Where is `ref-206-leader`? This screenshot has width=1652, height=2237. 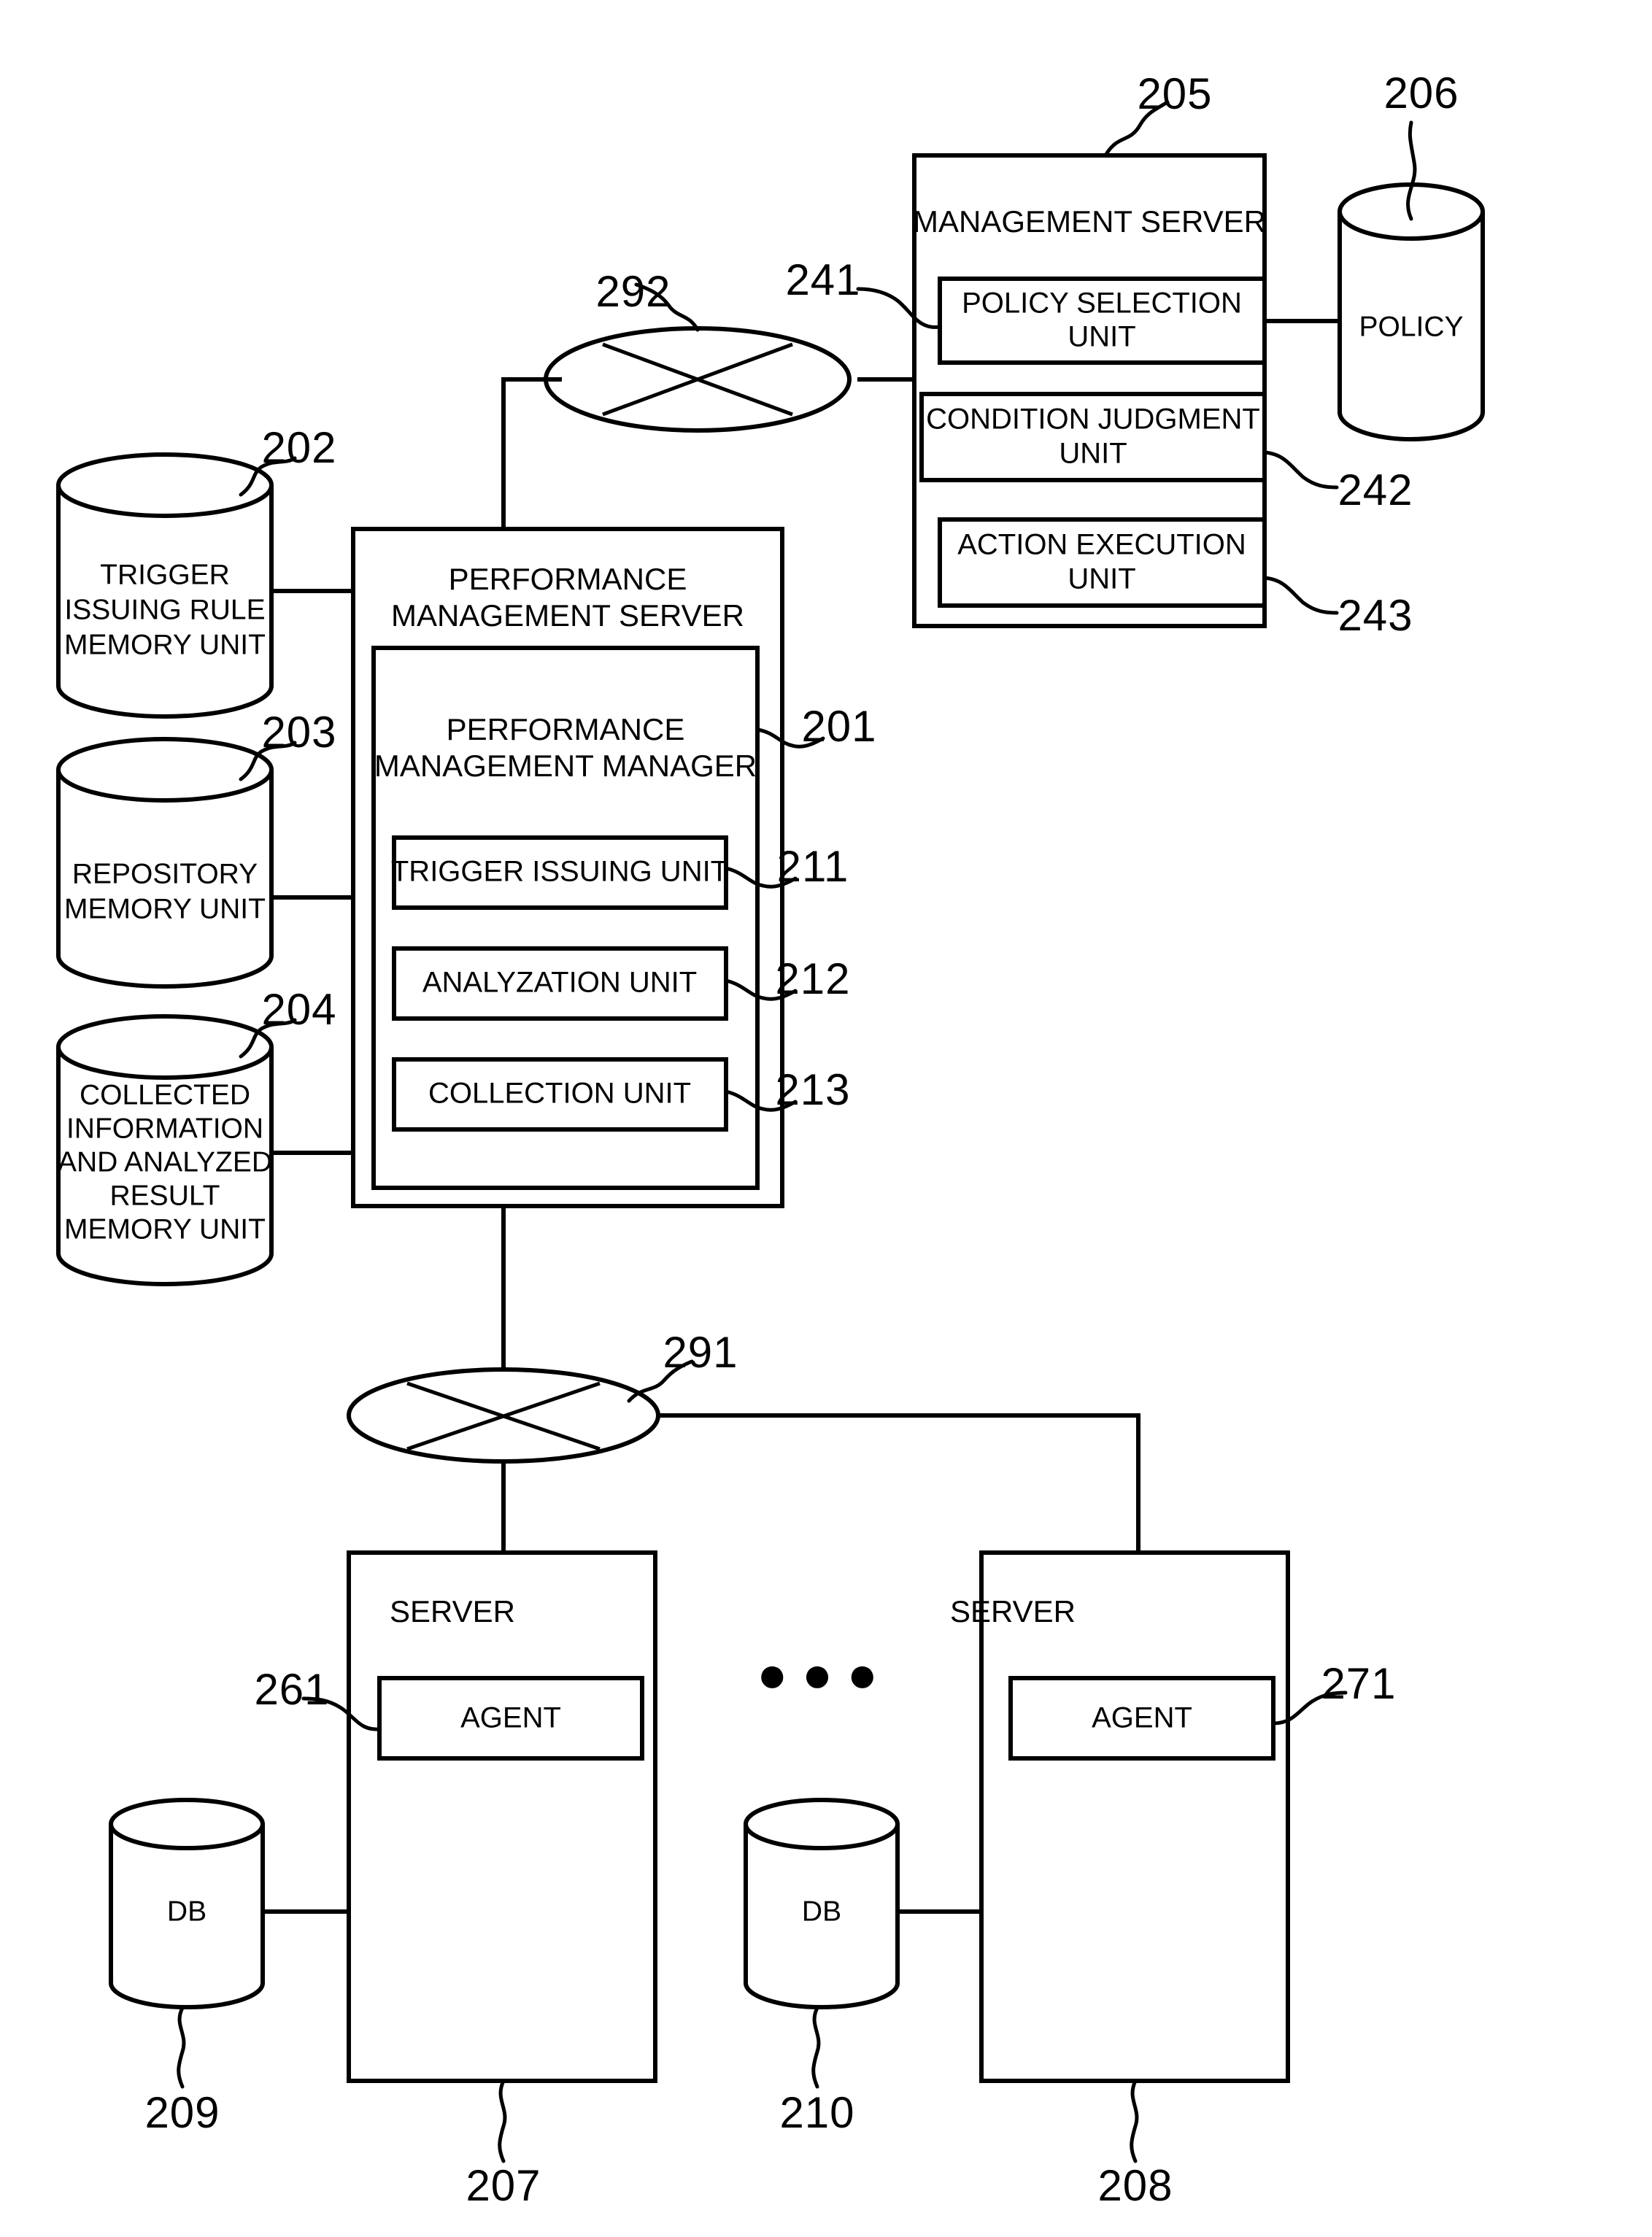
ref-206-leader is located at coordinates (1411, 170).